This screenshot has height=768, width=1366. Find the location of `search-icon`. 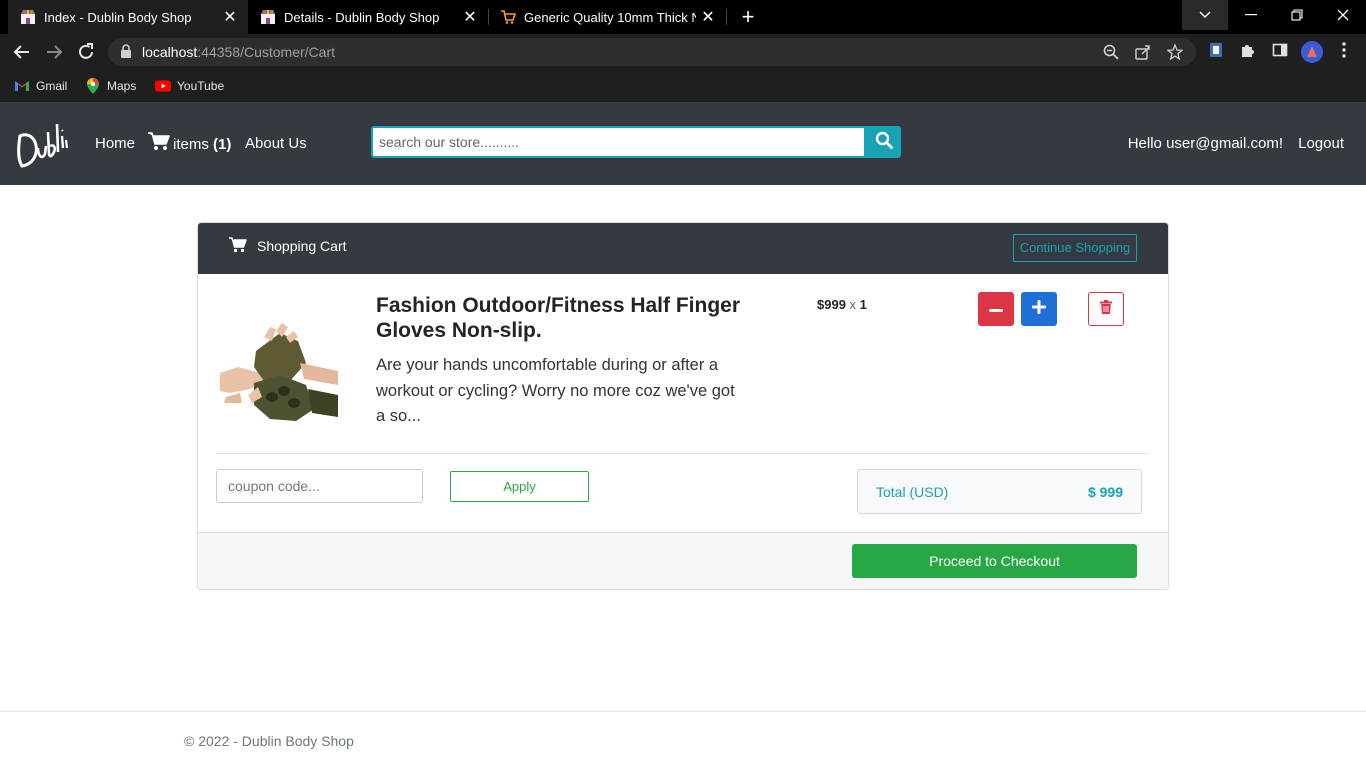

search-icon is located at coordinates (884, 142).